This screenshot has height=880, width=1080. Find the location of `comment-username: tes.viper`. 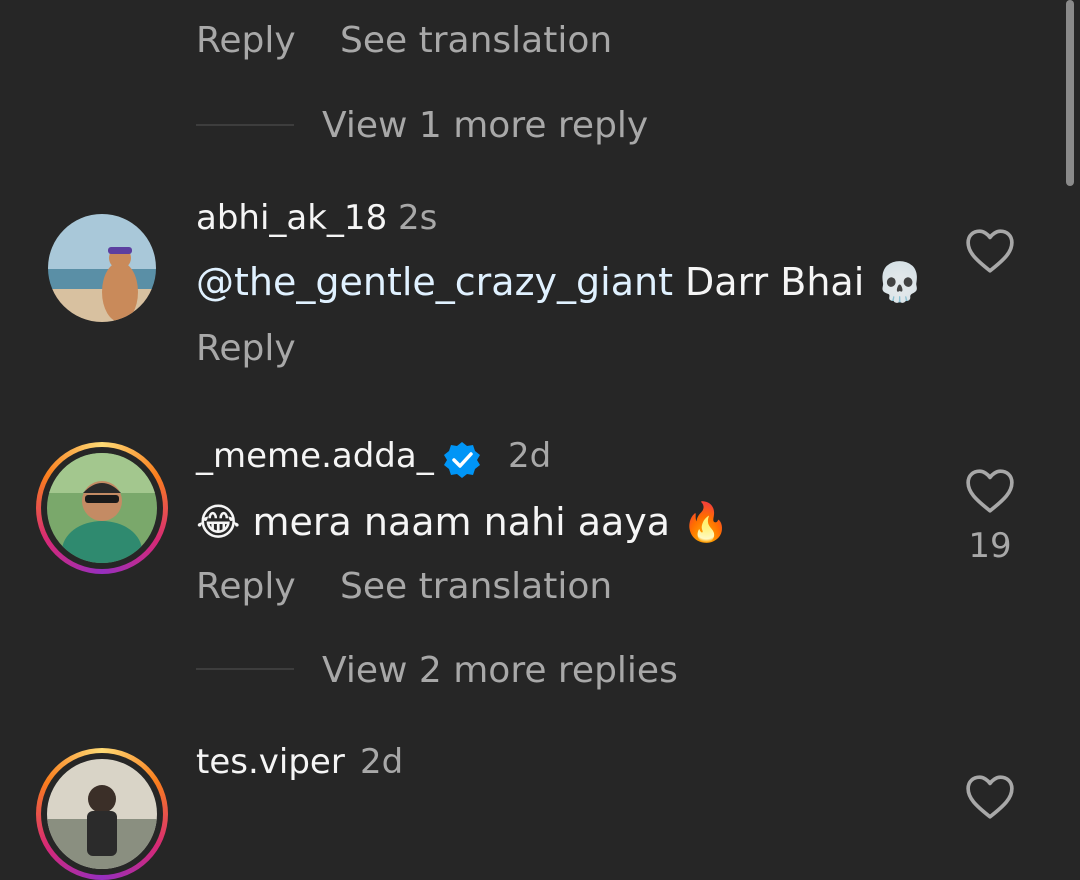

comment-username: tes.viper is located at coordinates (270, 762).